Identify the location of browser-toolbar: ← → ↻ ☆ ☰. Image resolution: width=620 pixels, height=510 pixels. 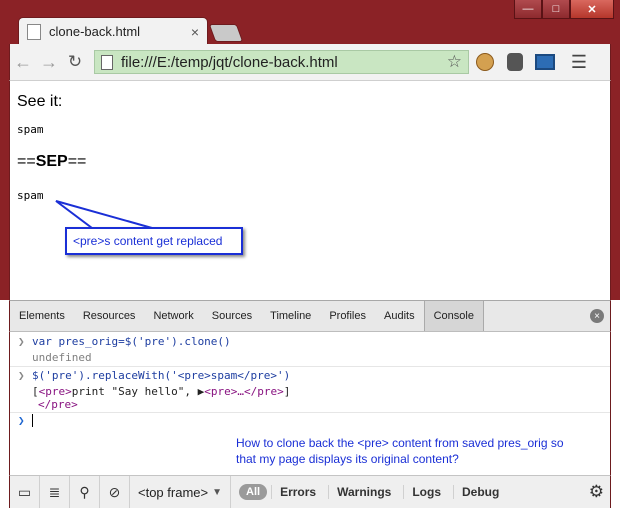
(310, 62).